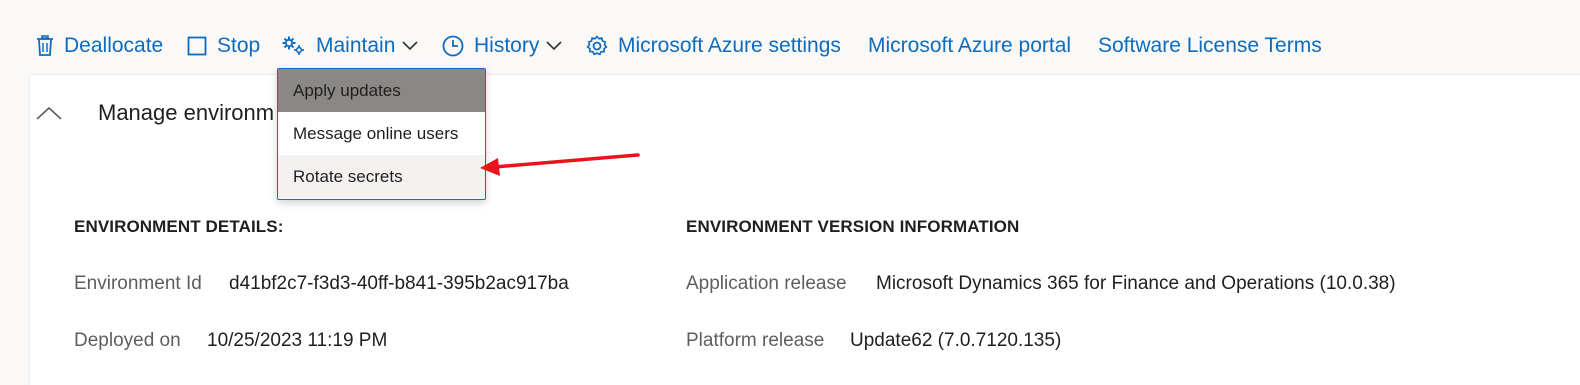 The height and width of the screenshot is (385, 1580). I want to click on azure-portal-link: Microsoft Azure portal, so click(969, 46).